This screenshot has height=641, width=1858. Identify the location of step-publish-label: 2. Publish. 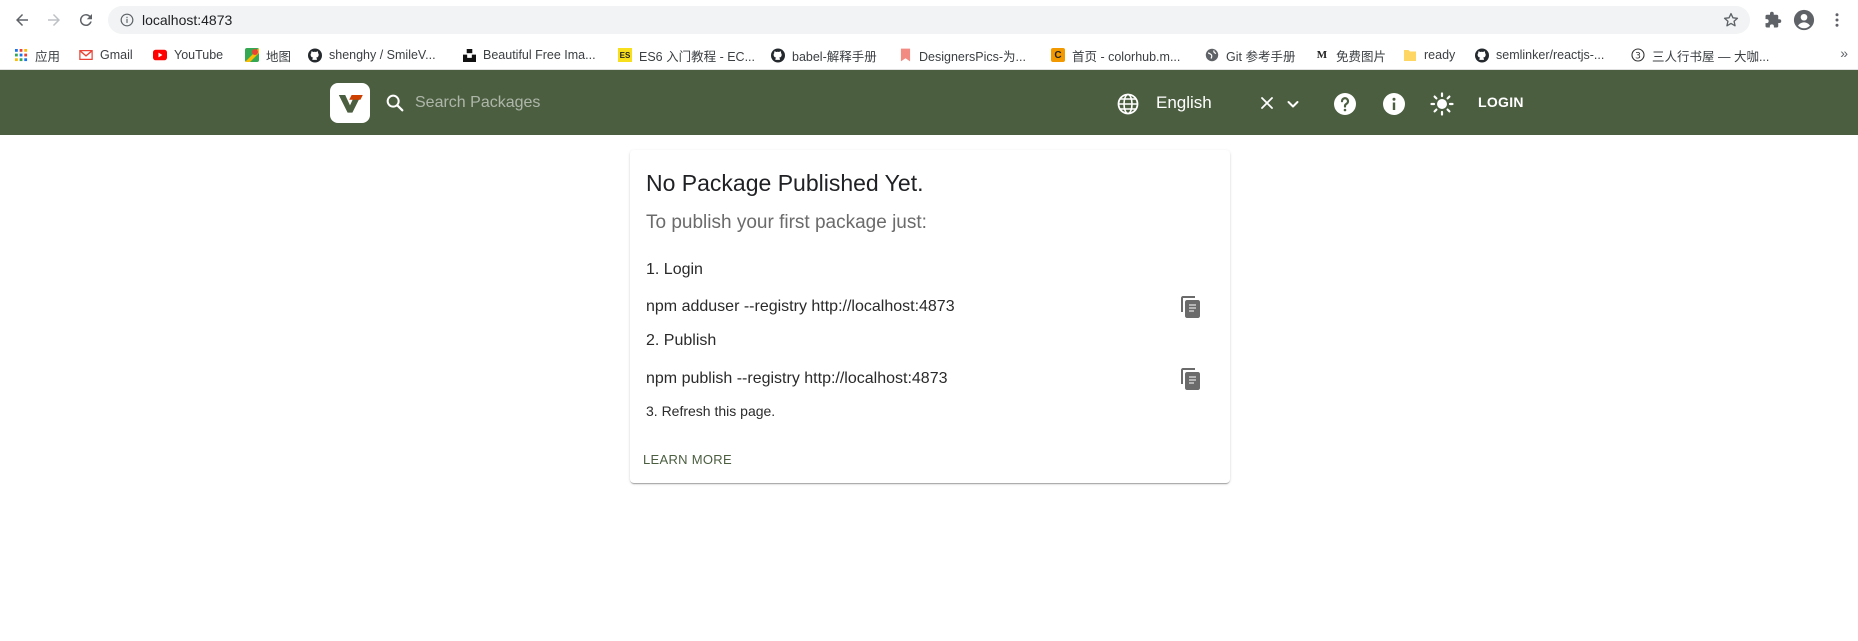
(681, 340).